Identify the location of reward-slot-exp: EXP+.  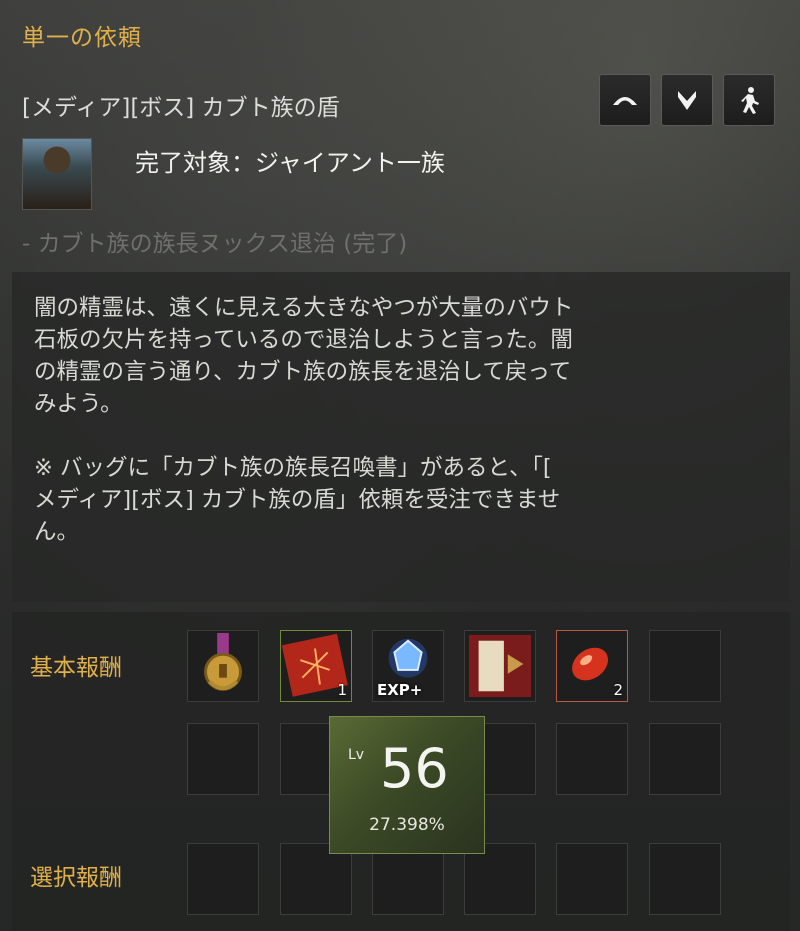
(408, 666).